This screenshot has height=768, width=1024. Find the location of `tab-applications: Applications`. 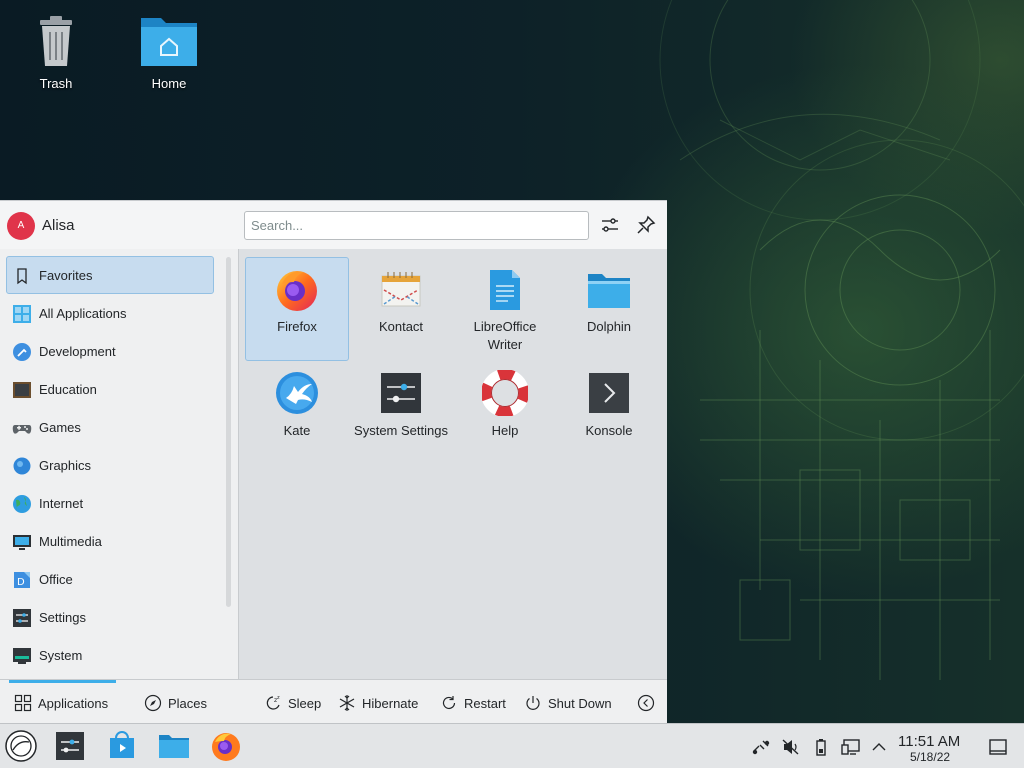

tab-applications: Applications is located at coordinates (61, 703).